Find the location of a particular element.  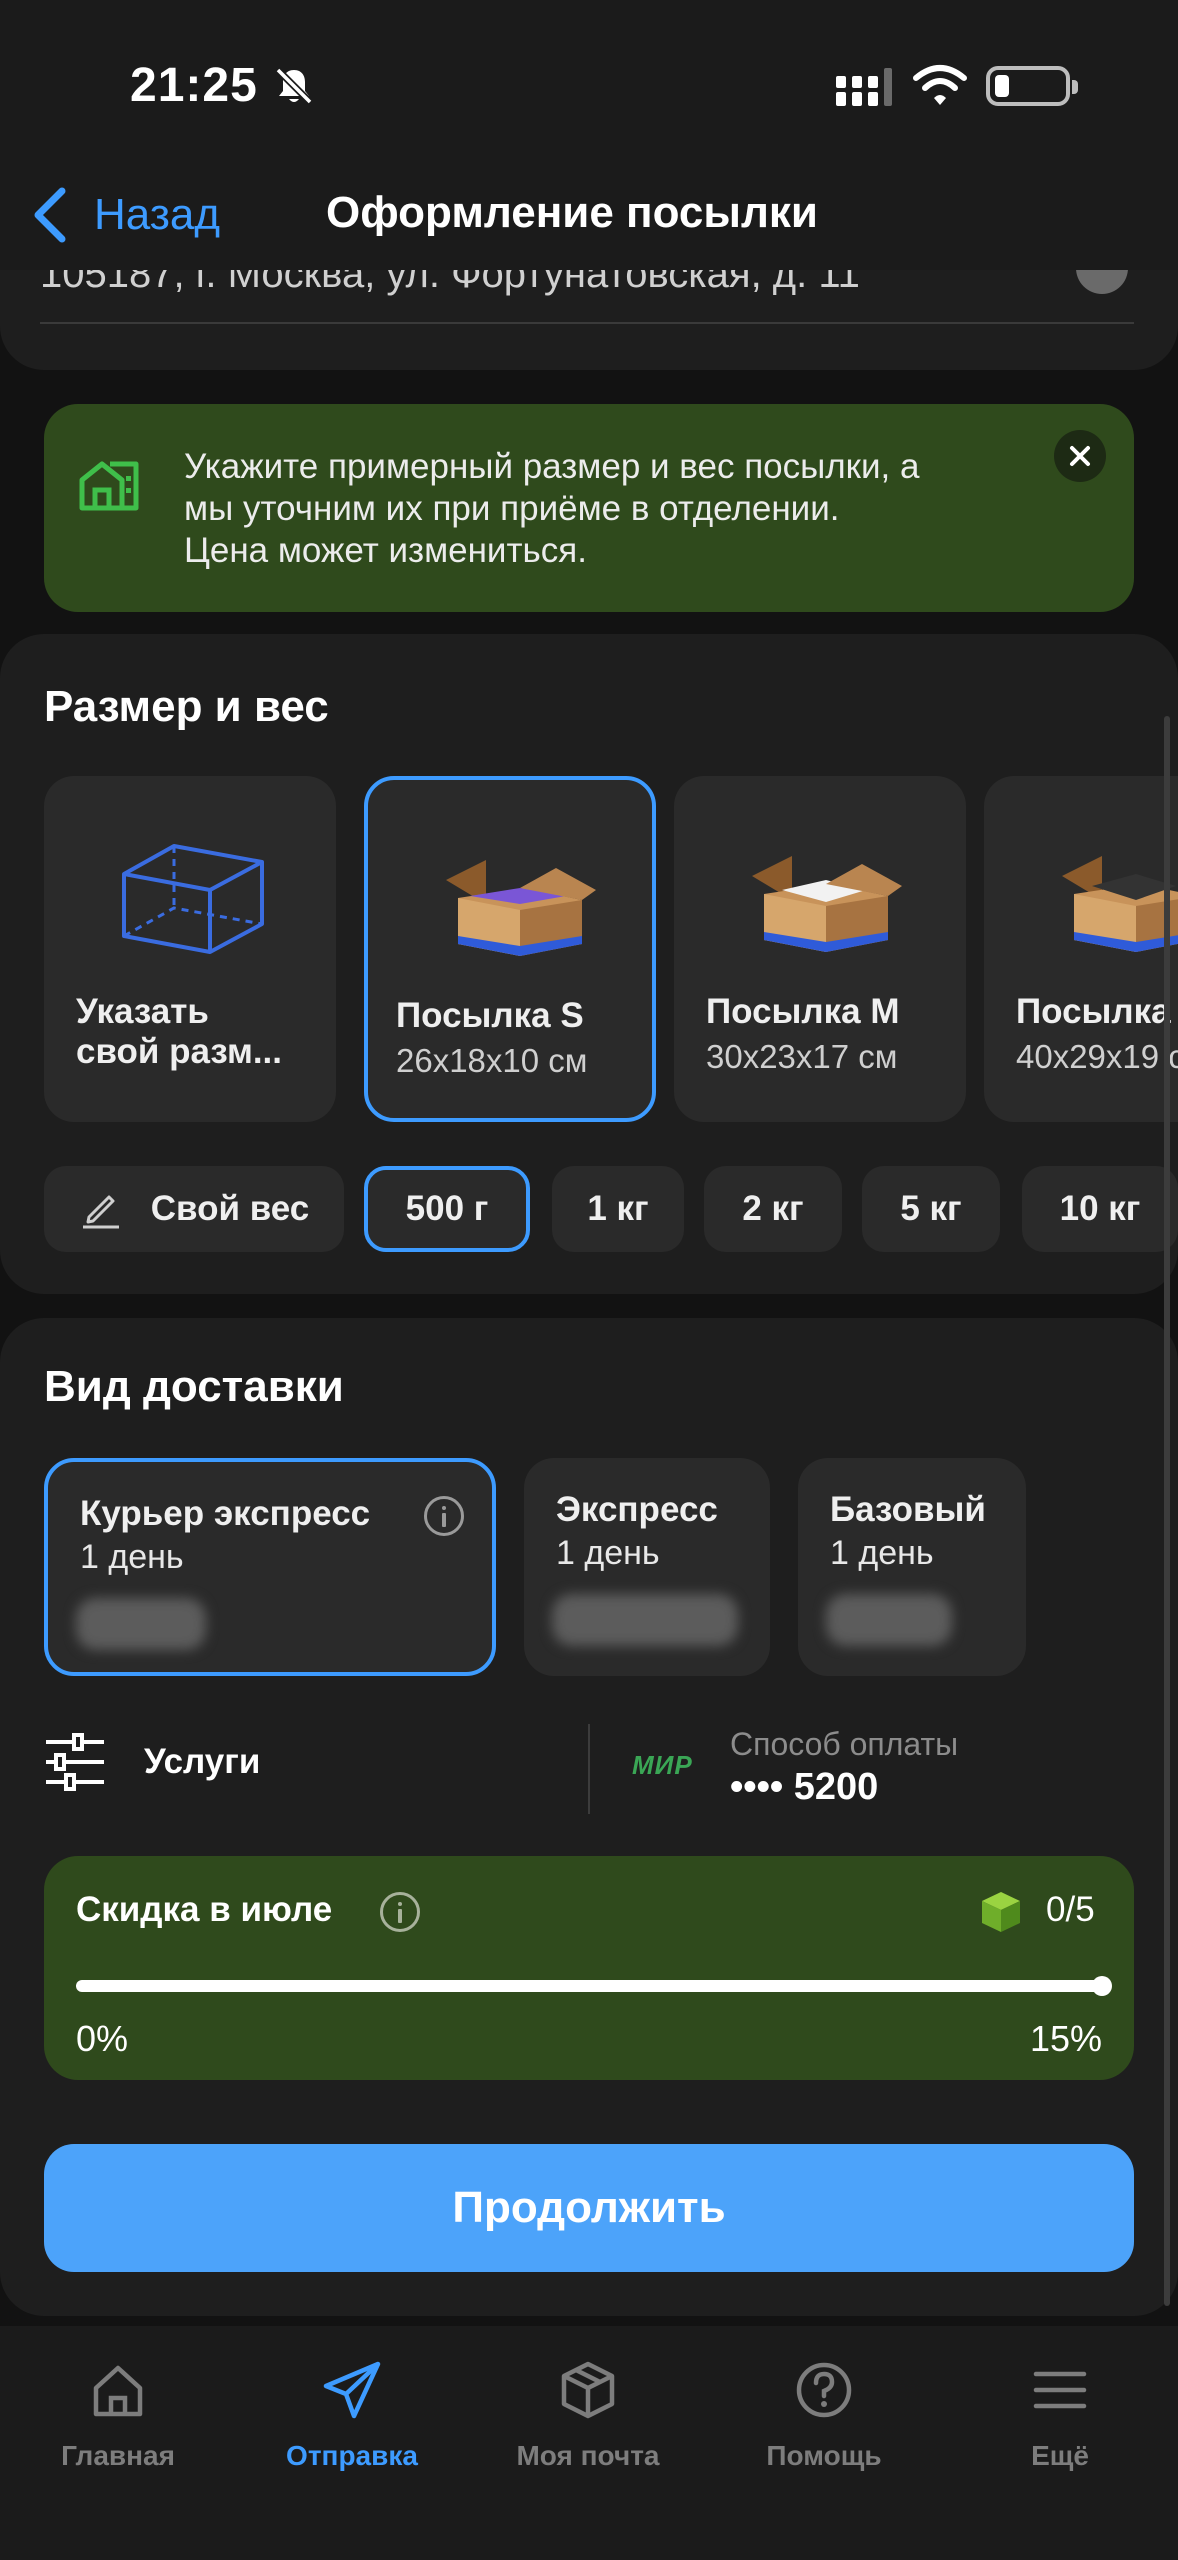

tab-my-mail: Моя почта is located at coordinates (588, 2415).